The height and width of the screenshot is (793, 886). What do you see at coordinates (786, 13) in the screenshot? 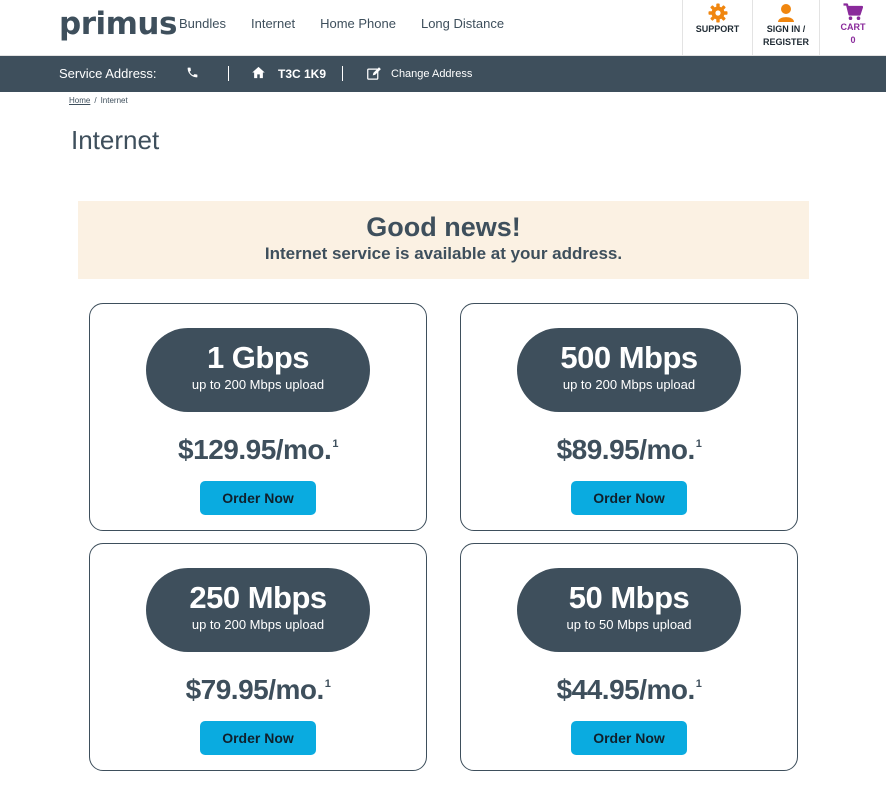
I see `user-icon` at bounding box center [786, 13].